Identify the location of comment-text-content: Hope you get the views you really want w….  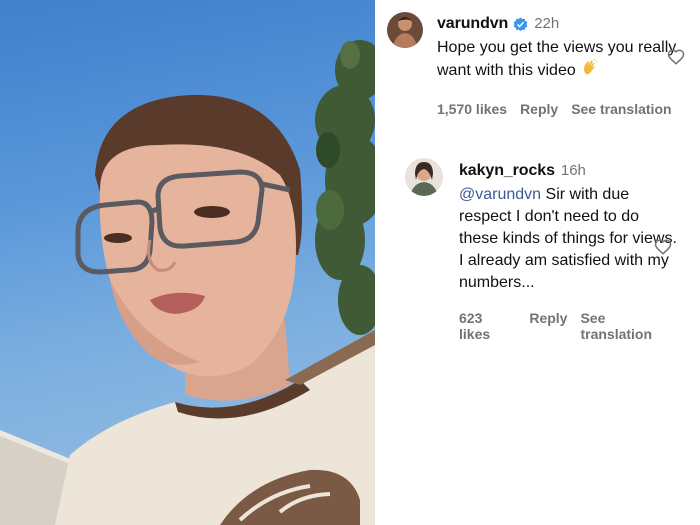
(557, 59).